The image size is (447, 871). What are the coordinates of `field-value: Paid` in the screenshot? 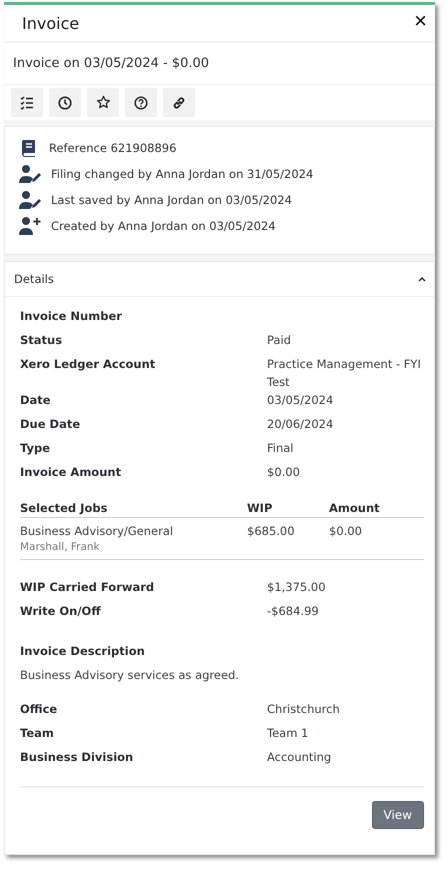 It's located at (279, 340).